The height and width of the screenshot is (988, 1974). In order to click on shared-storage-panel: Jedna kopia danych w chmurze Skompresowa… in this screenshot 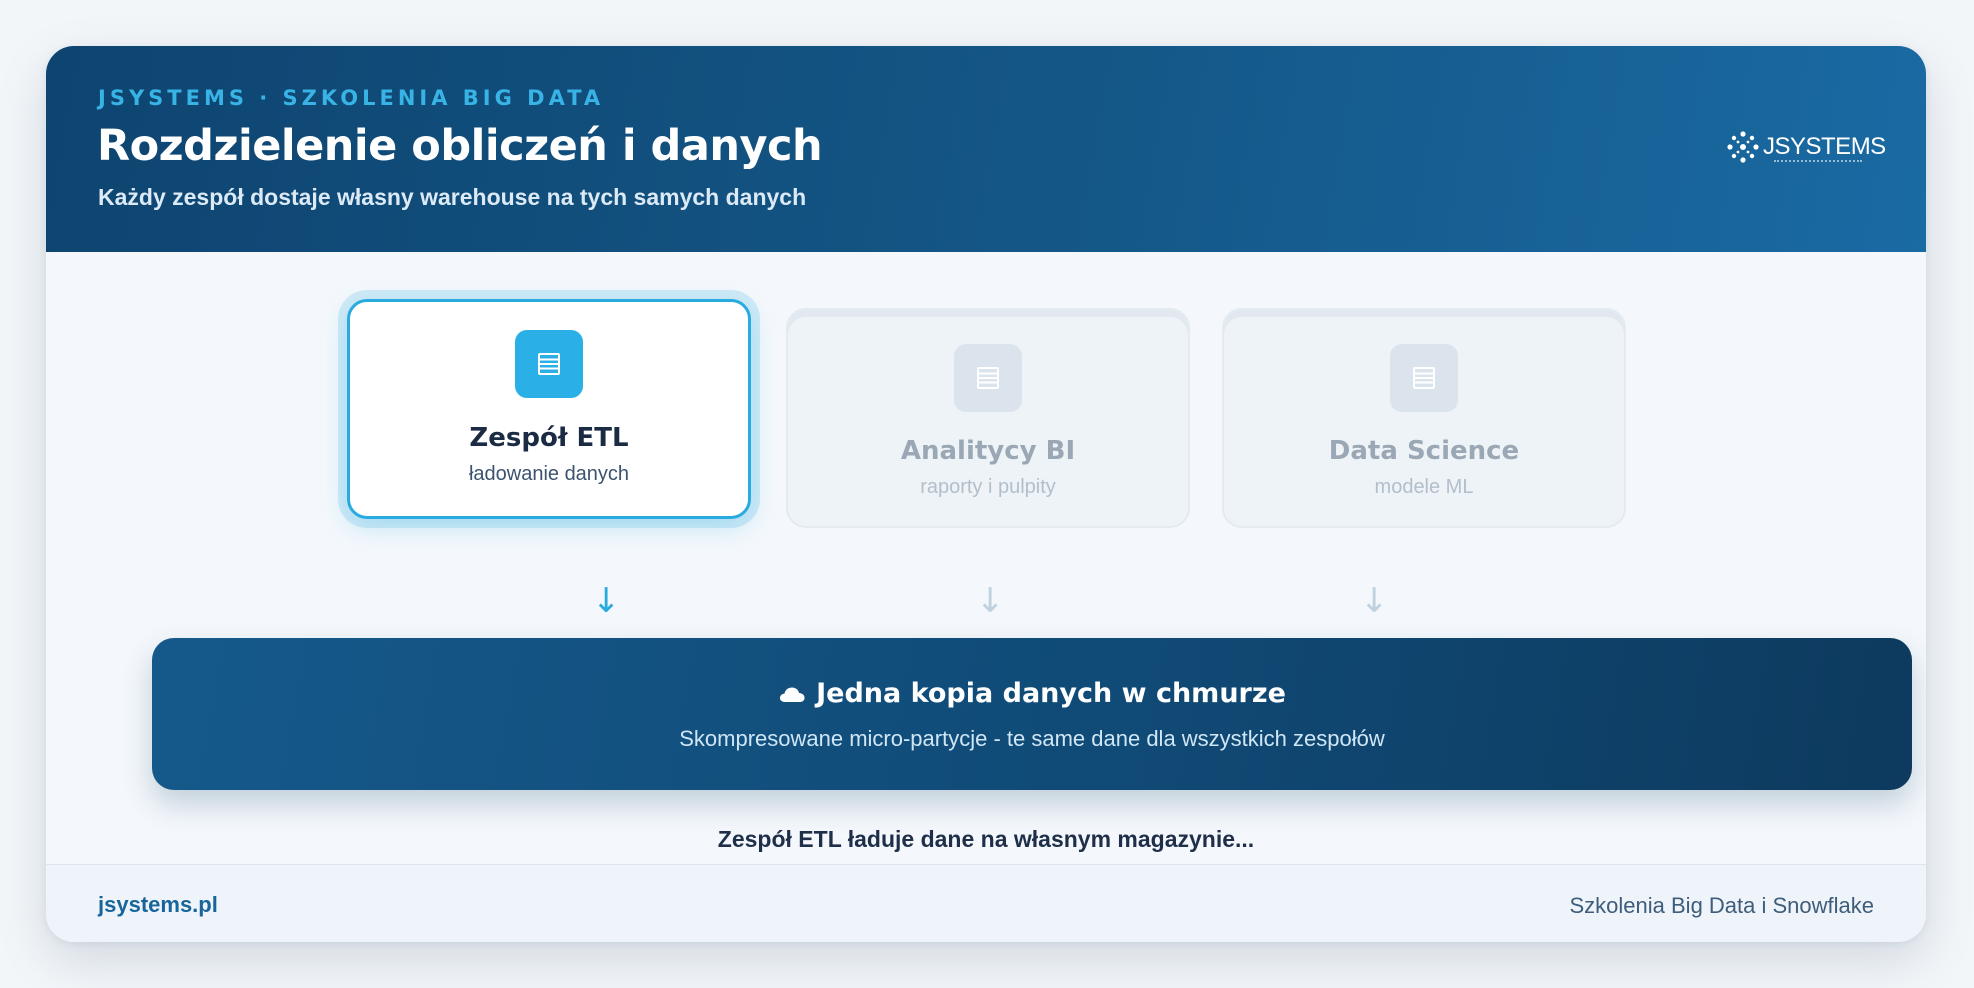, I will do `click(1032, 714)`.